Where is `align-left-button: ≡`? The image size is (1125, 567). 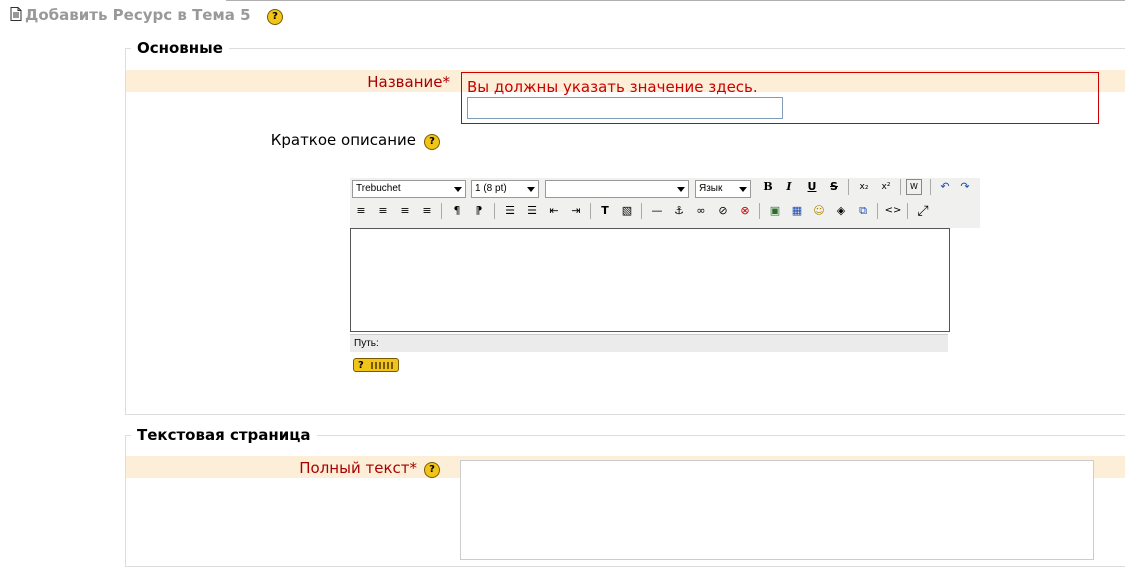 align-left-button: ≡ is located at coordinates (361, 211).